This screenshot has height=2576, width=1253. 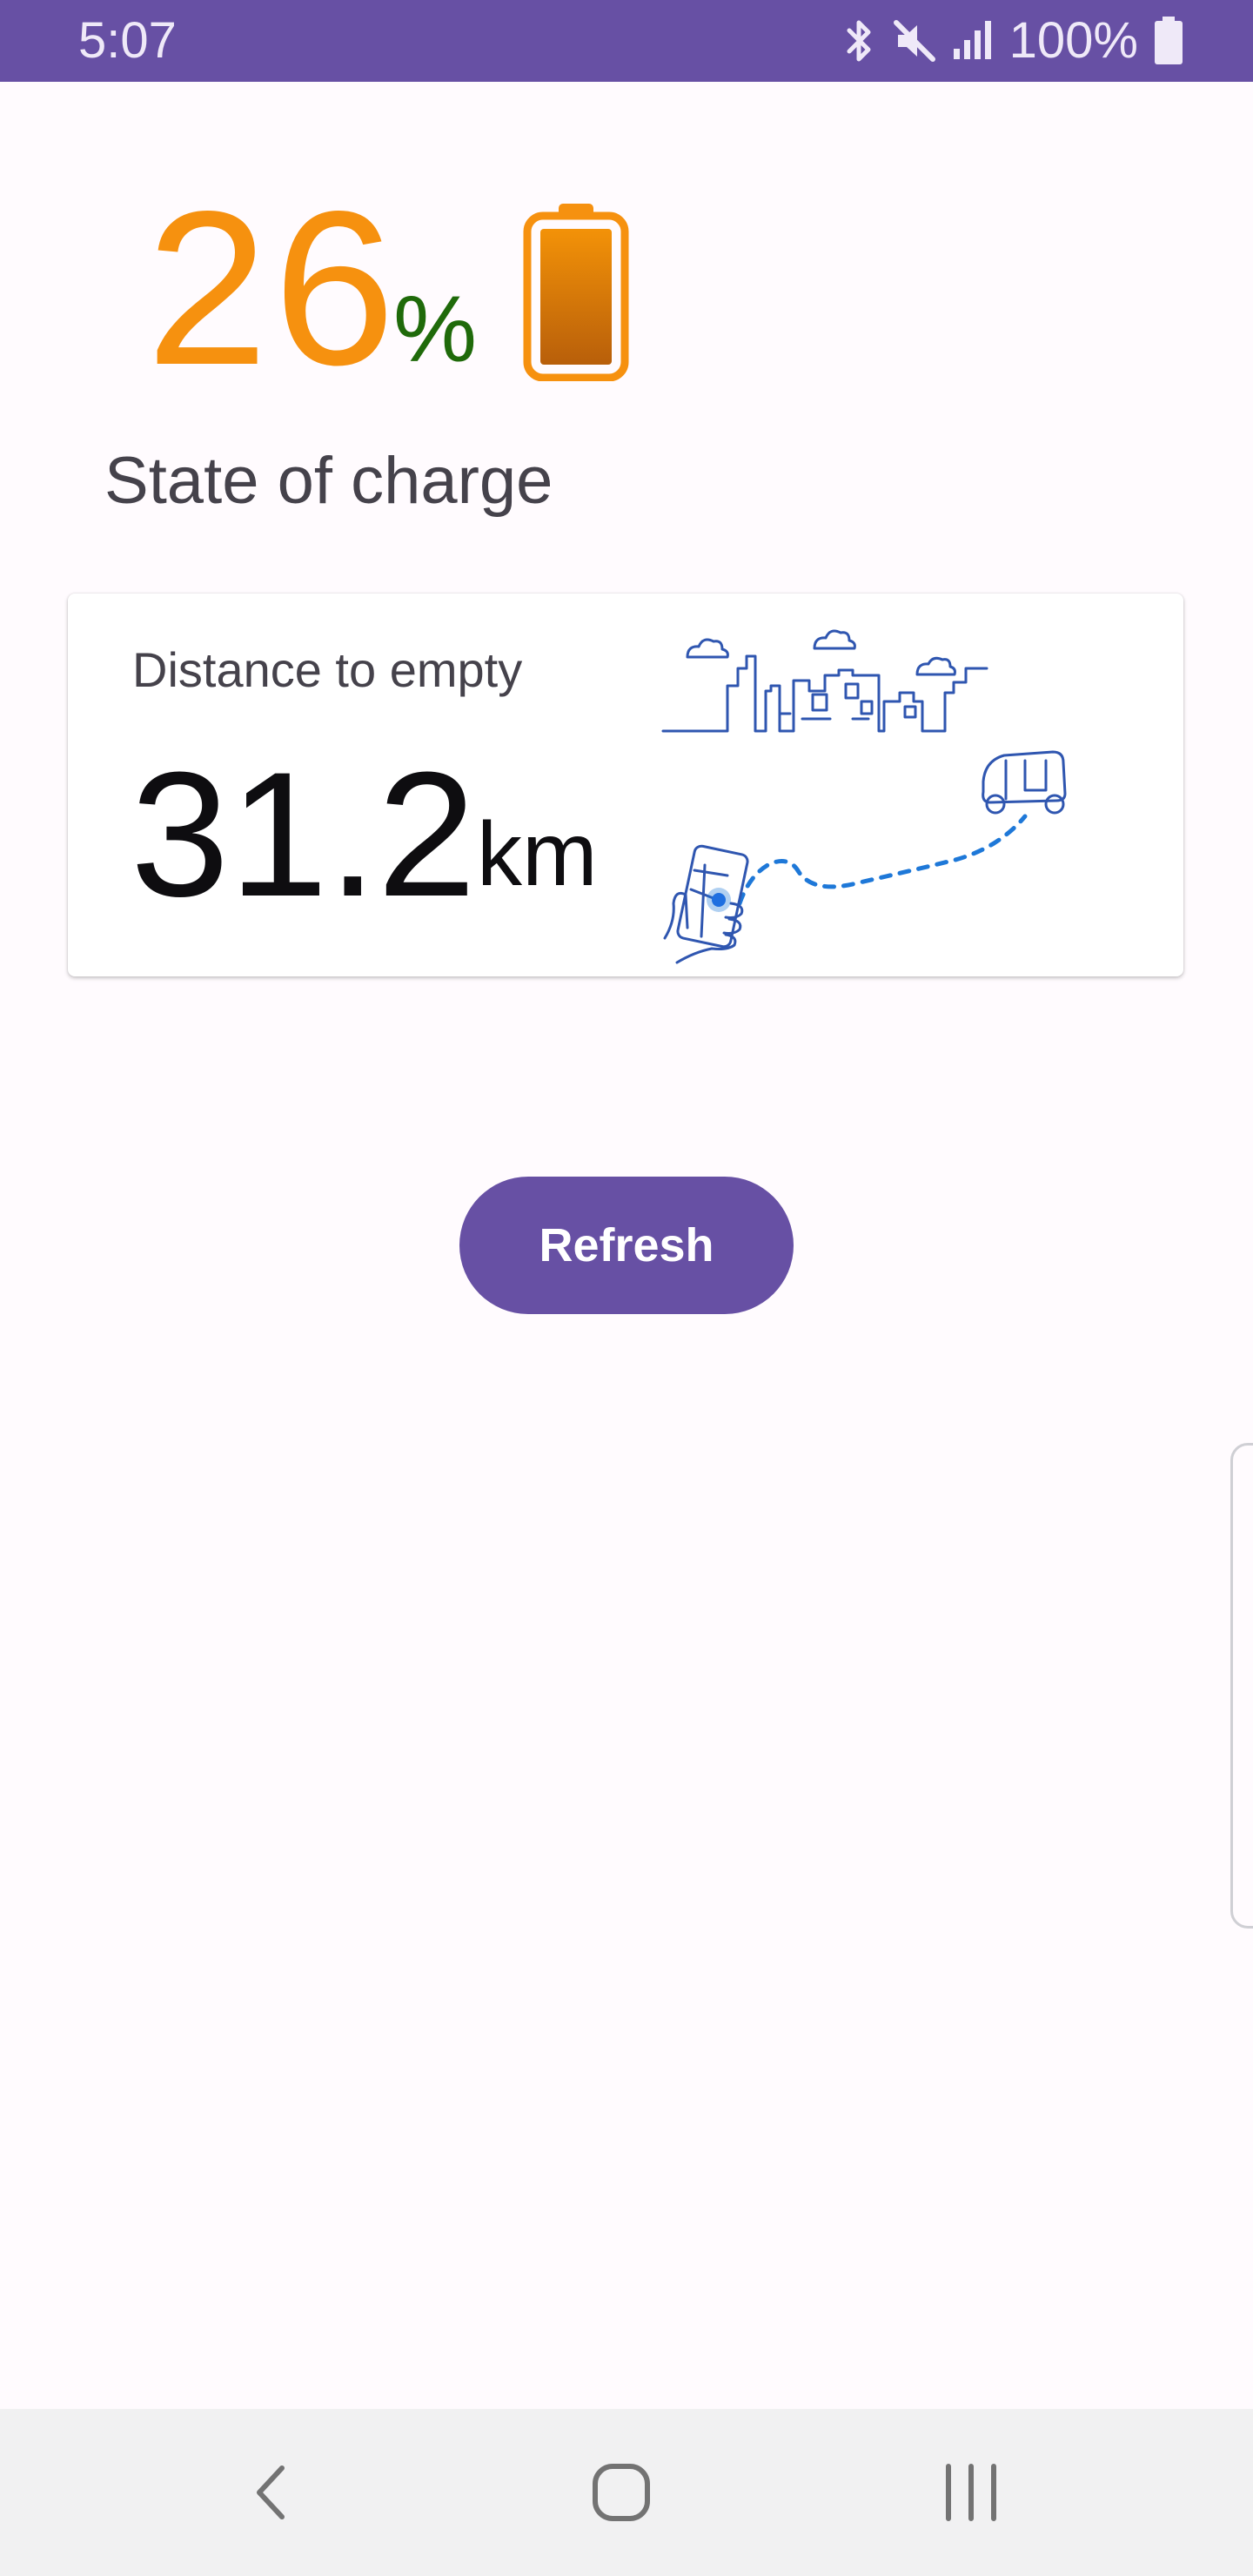 I want to click on distance-unit: km, so click(x=537, y=854).